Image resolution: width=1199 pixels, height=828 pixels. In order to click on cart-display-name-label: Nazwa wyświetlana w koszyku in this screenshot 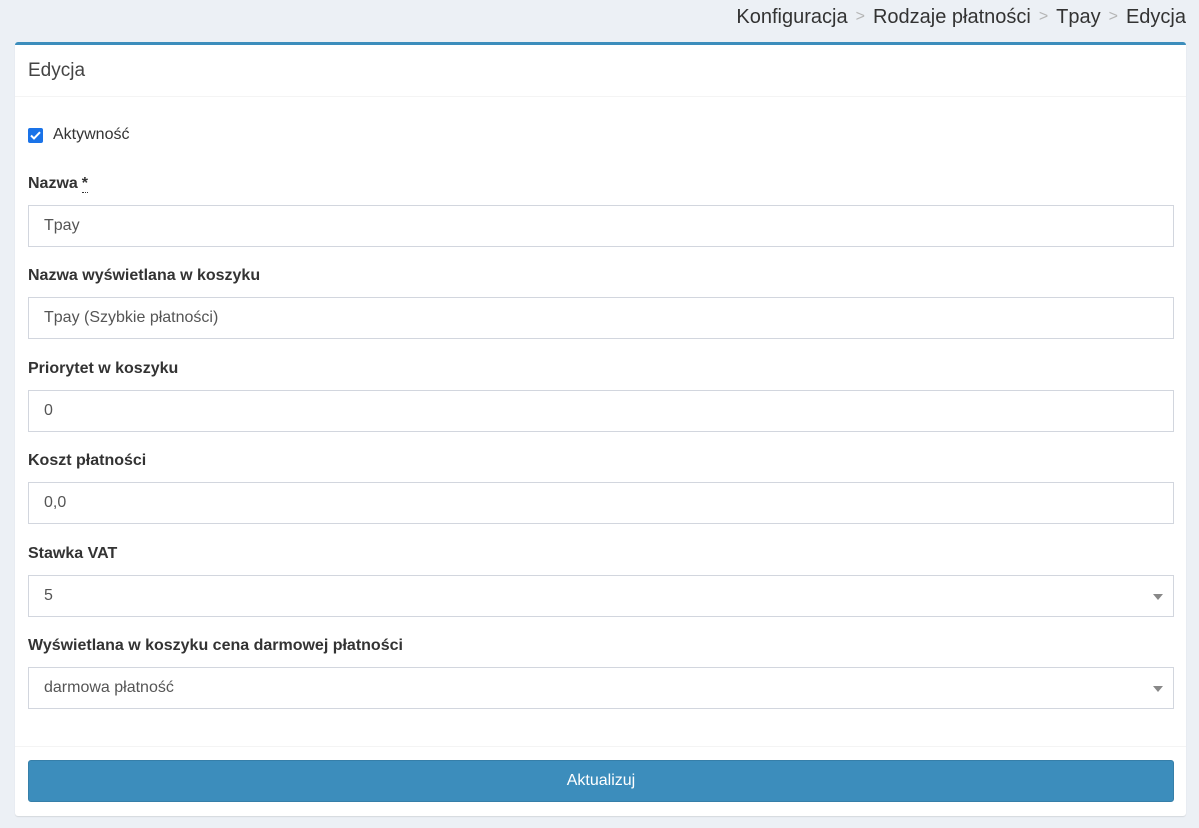, I will do `click(144, 275)`.